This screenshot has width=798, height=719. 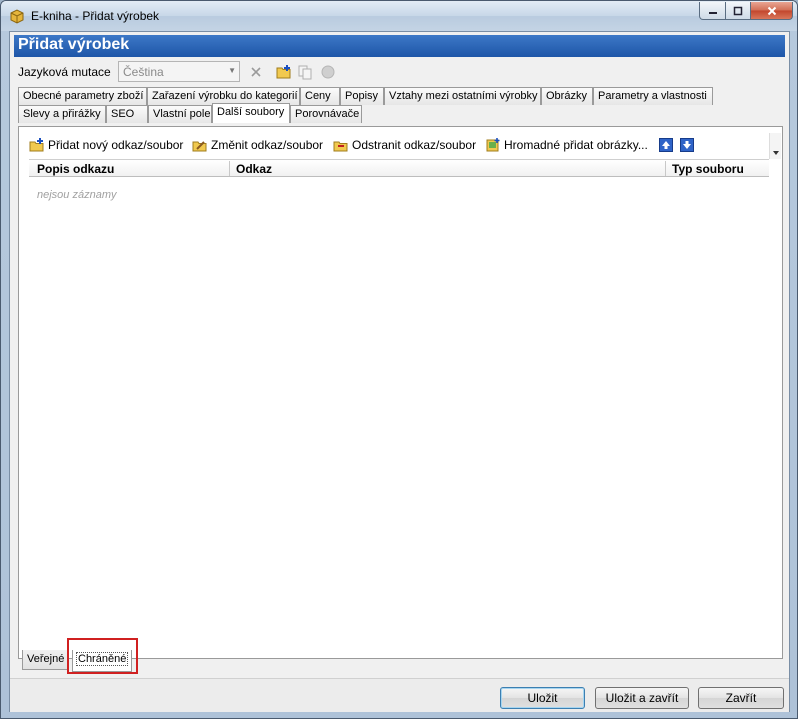 What do you see at coordinates (708, 169) in the screenshot?
I see `column-file-type: Typ souboru` at bounding box center [708, 169].